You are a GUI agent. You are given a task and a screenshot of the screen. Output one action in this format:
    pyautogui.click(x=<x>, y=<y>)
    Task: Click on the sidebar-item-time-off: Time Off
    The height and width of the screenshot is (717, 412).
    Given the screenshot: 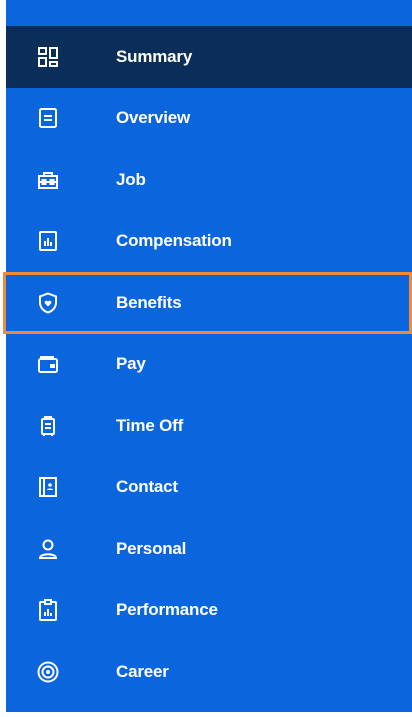 What is the action you would take?
    pyautogui.click(x=209, y=426)
    